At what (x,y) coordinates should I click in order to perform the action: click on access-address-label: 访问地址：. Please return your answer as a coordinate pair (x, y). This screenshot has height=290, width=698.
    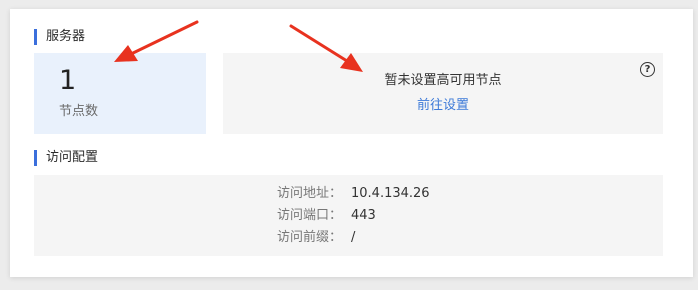
    Looking at the image, I should click on (309, 193).